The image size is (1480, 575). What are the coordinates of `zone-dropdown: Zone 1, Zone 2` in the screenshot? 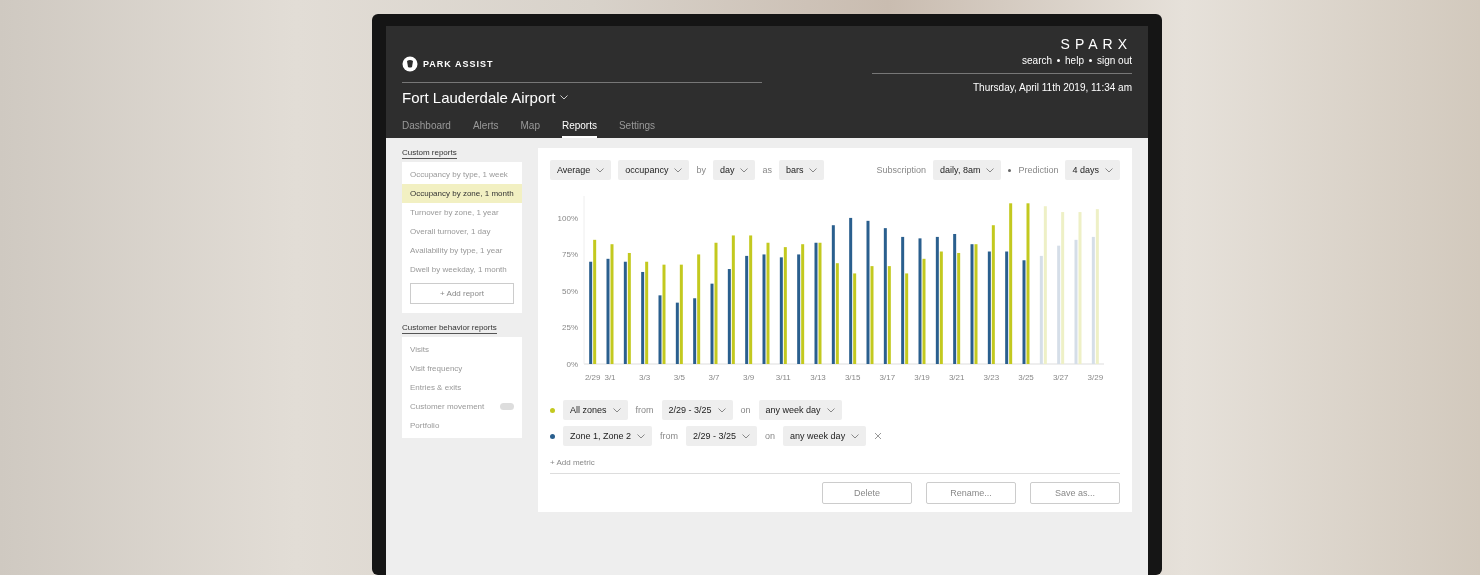 It's located at (608, 436).